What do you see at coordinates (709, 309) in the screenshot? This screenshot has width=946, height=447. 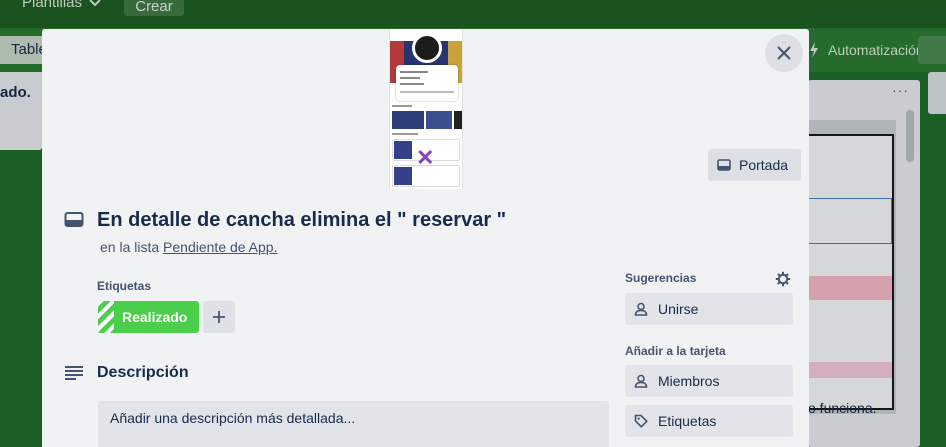 I see `join-button: Unirse` at bounding box center [709, 309].